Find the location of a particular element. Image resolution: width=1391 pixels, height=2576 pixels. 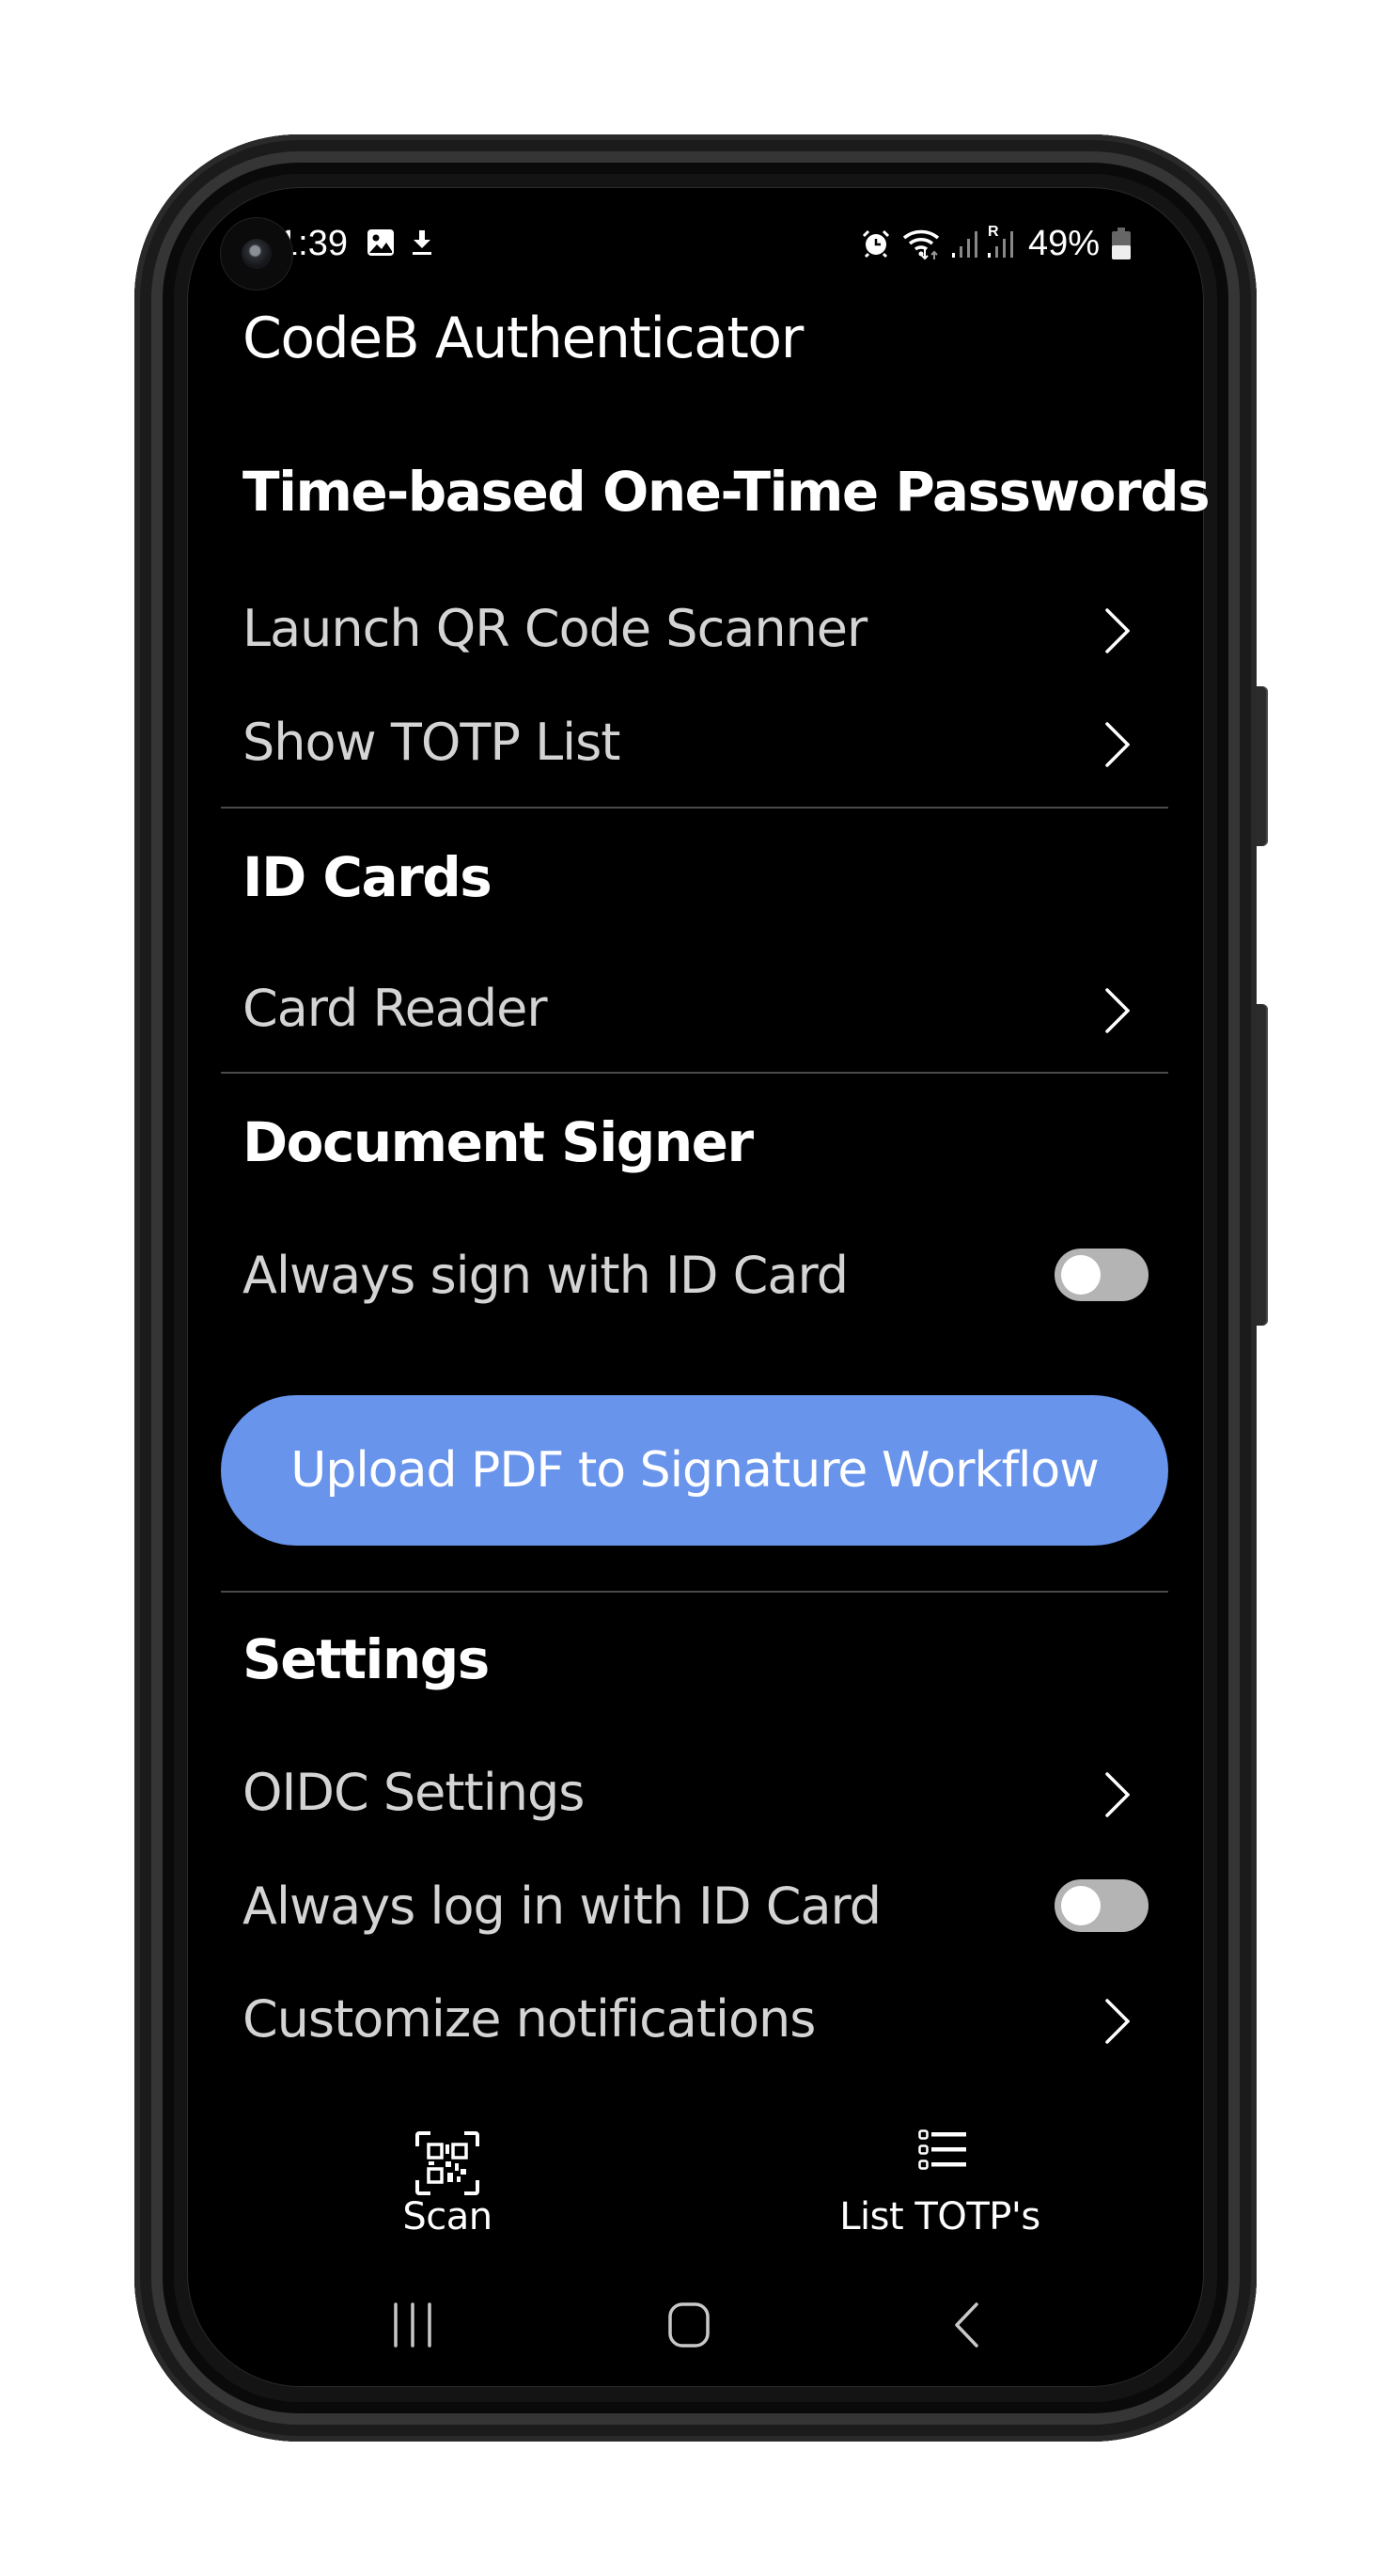

cell-signal-icon is located at coordinates (964, 245).